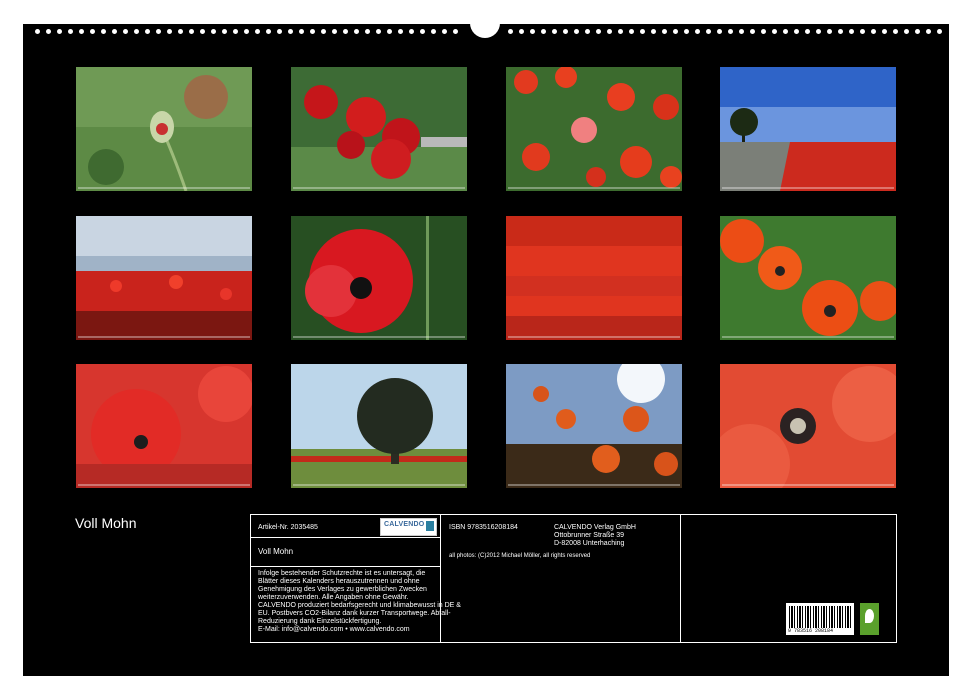 Image resolution: width=971 pixels, height=700 pixels. Describe the element at coordinates (276, 551) in the screenshot. I see `product-name: Voll Mohn` at that location.